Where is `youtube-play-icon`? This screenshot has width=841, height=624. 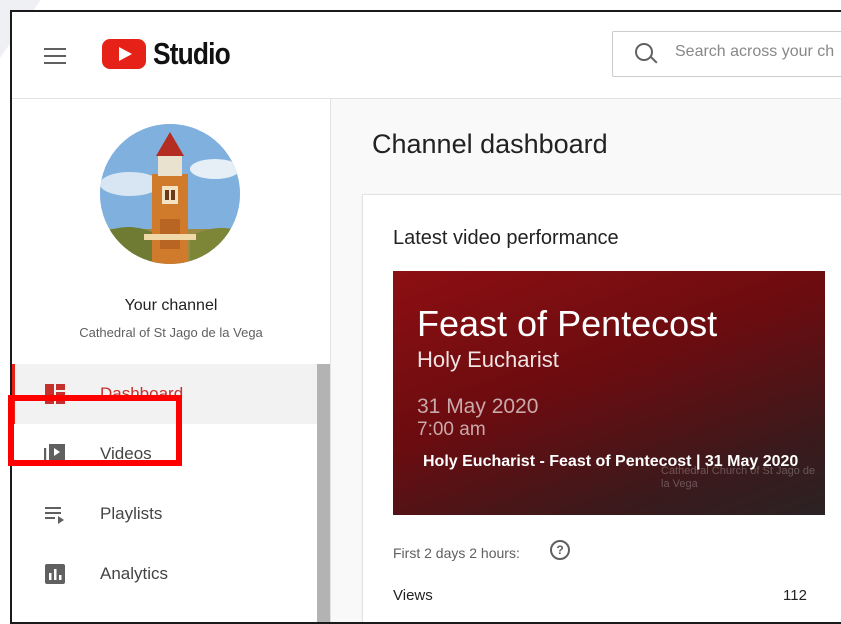
youtube-play-icon is located at coordinates (124, 54).